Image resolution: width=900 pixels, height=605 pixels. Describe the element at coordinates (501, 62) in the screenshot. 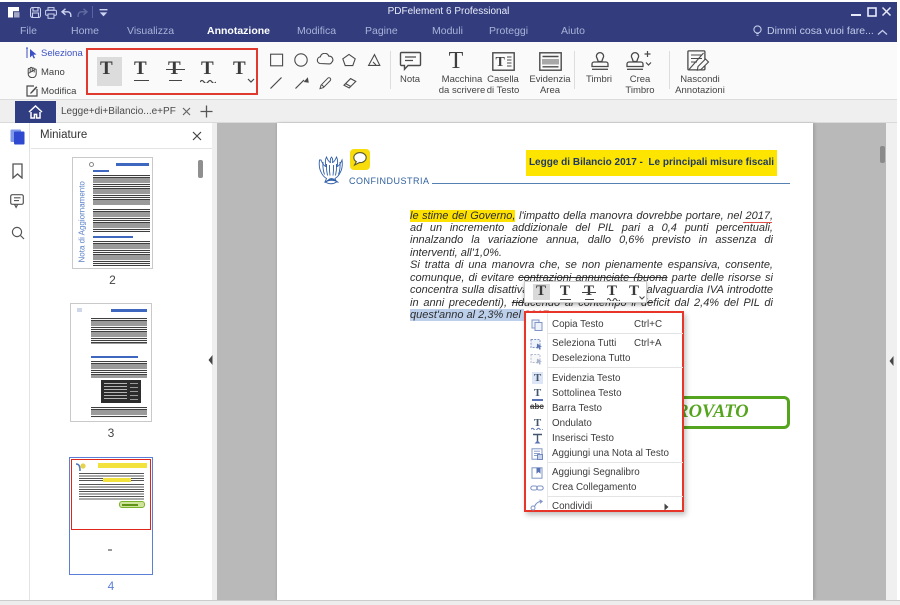

I see `svg-text: T` at that location.